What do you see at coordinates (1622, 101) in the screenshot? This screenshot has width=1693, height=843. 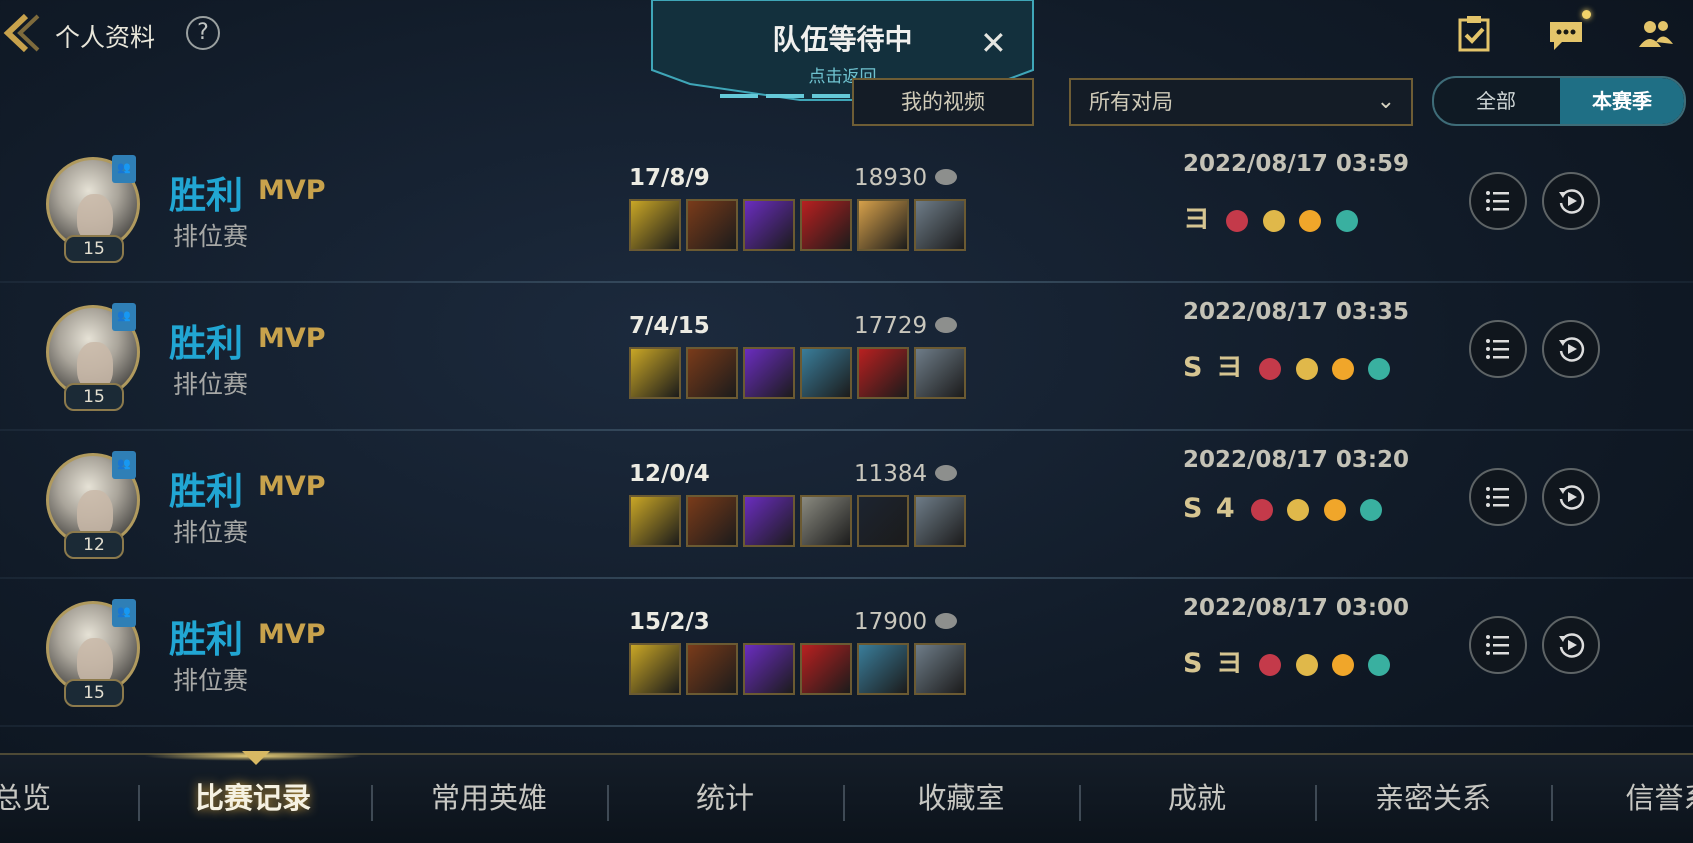 I see `segment-season: 本赛季` at bounding box center [1622, 101].